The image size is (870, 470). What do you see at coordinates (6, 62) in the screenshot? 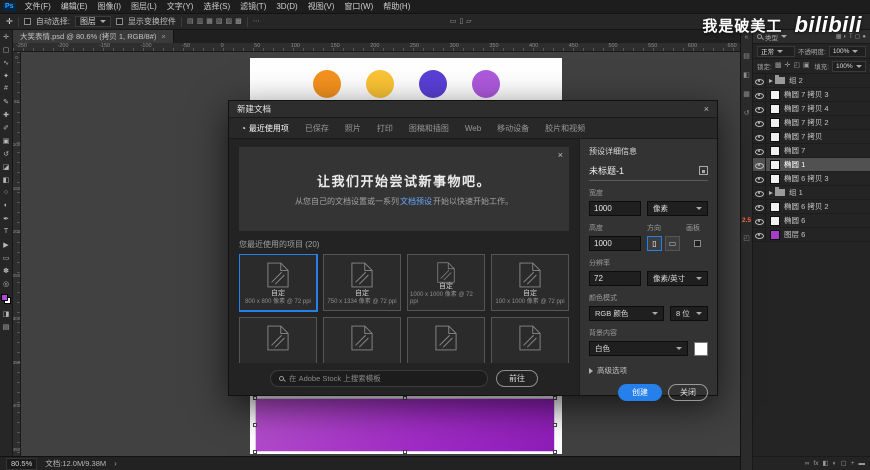
I see `tool-button: ∿` at bounding box center [6, 62].